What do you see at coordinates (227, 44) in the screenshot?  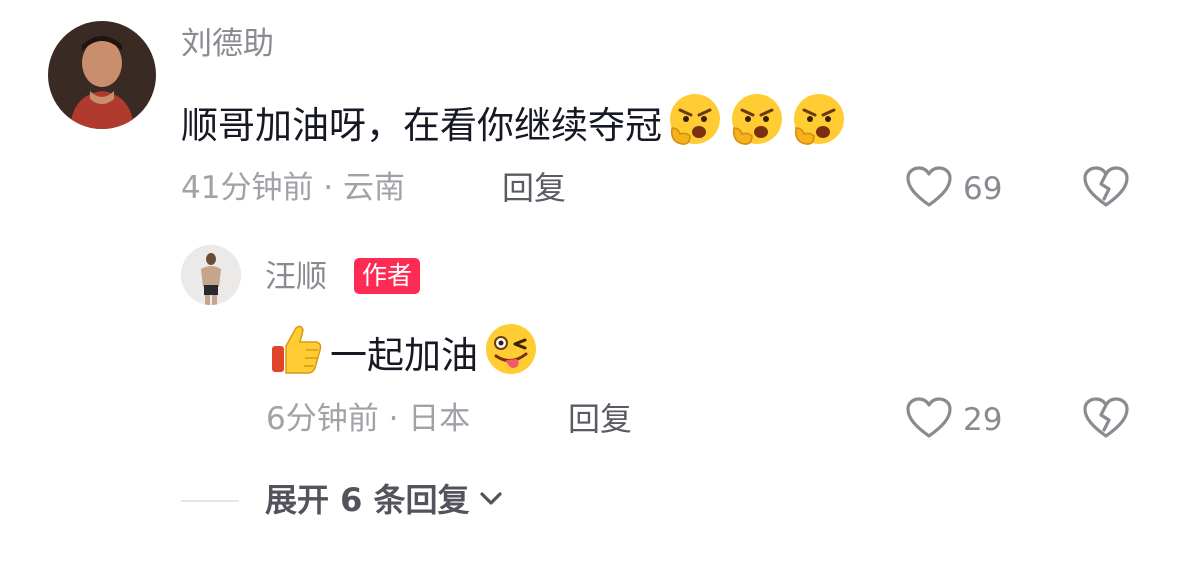 I see `commenter-username: 刘德助` at bounding box center [227, 44].